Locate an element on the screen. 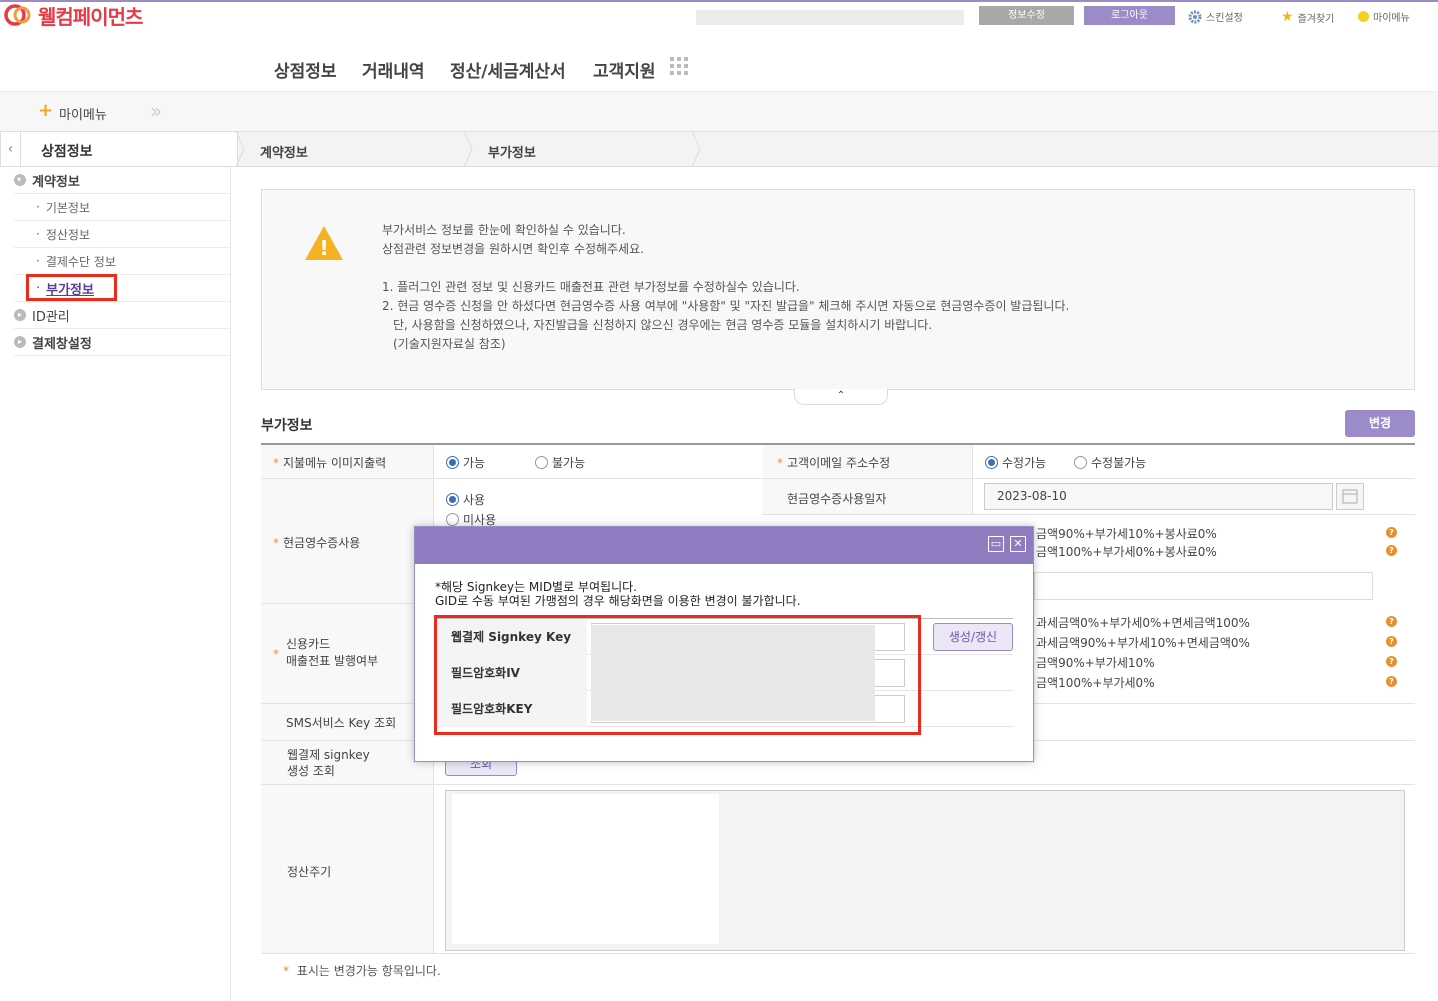  label-cash-receipt: * 현금영수증사용 is located at coordinates (316, 542).